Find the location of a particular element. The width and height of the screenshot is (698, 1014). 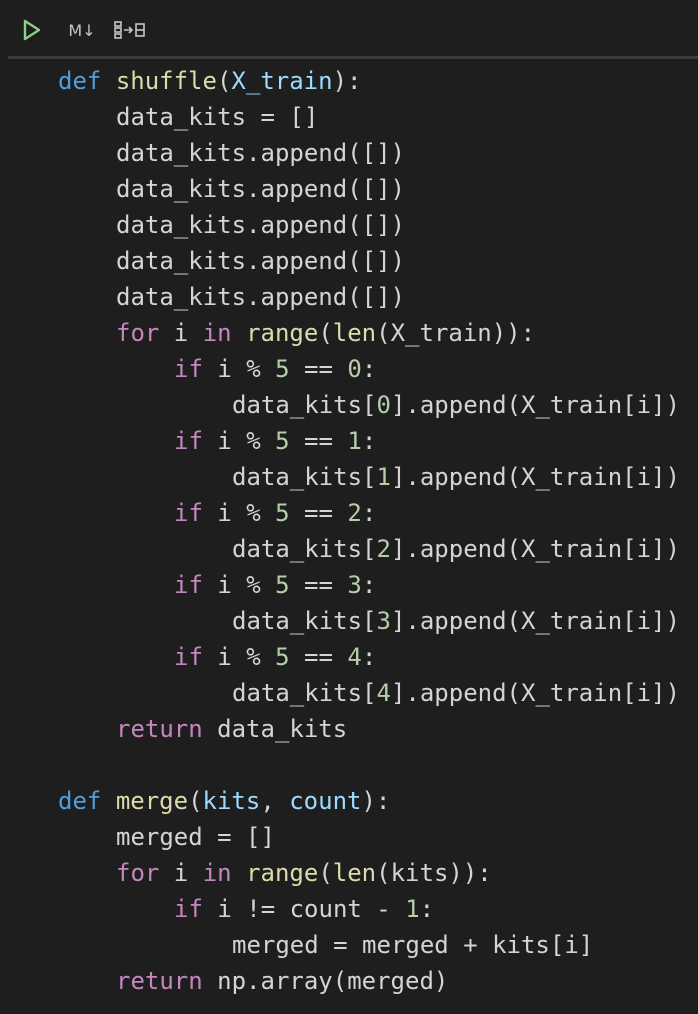

variables-button is located at coordinates (130, 30).